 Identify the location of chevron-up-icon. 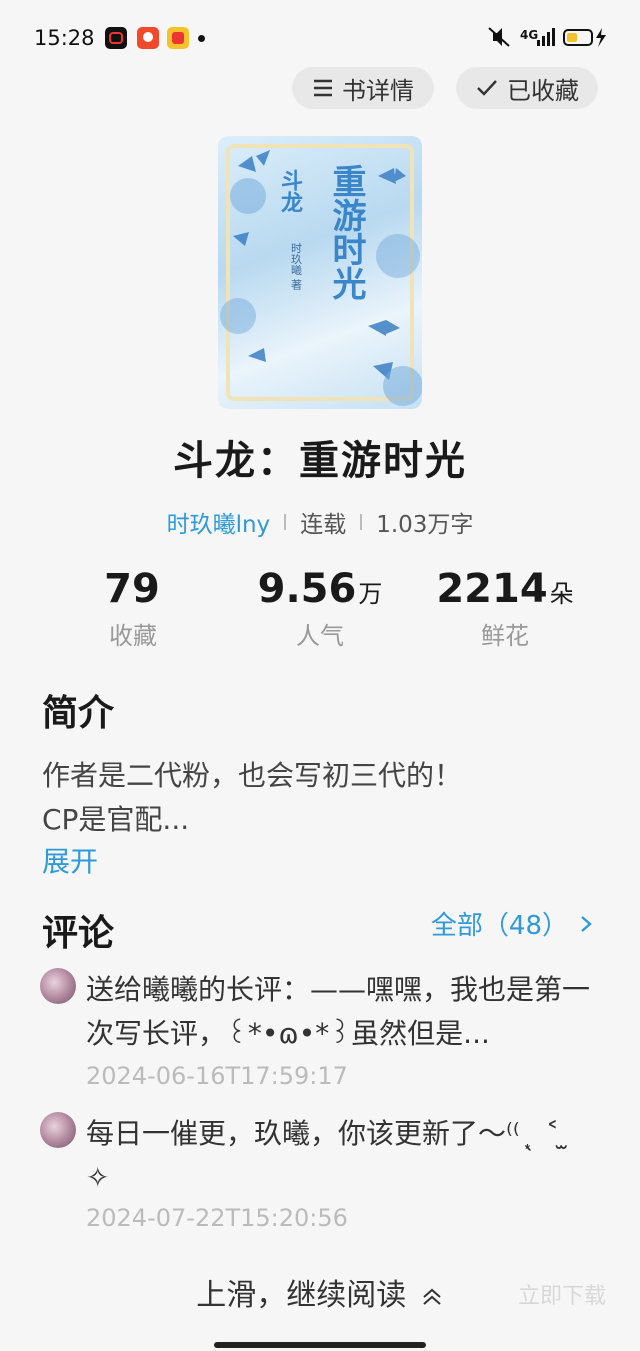
(432, 1296).